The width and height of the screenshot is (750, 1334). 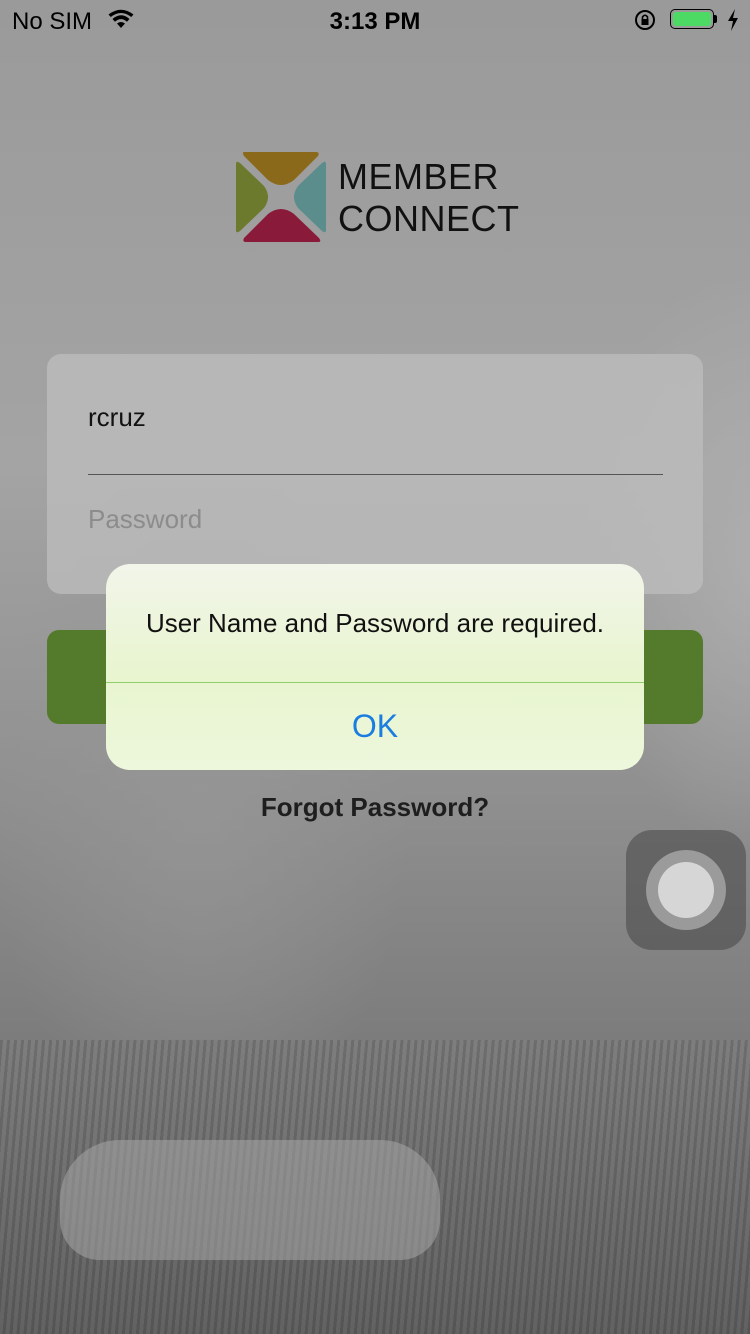 I want to click on forgot-password-link: Forgot Password?, so click(x=375, y=807).